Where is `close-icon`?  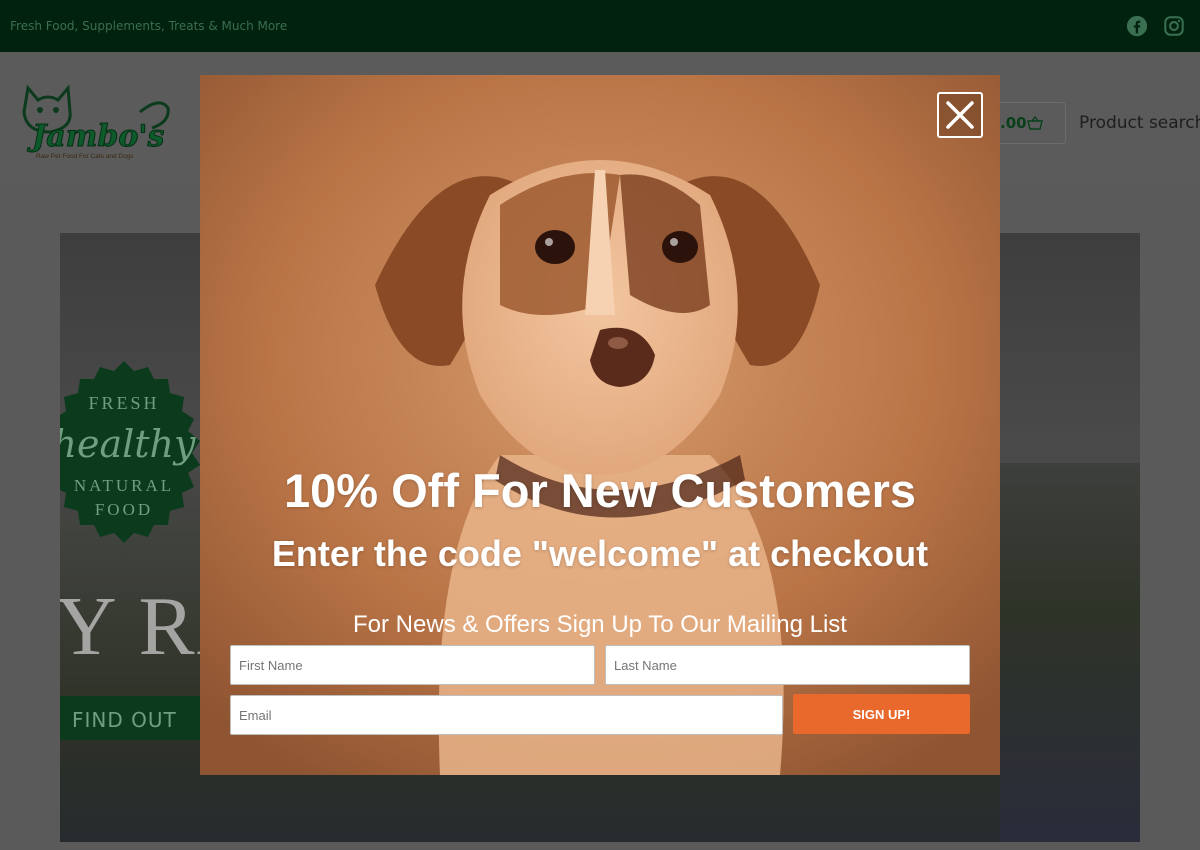
close-icon is located at coordinates (960, 115).